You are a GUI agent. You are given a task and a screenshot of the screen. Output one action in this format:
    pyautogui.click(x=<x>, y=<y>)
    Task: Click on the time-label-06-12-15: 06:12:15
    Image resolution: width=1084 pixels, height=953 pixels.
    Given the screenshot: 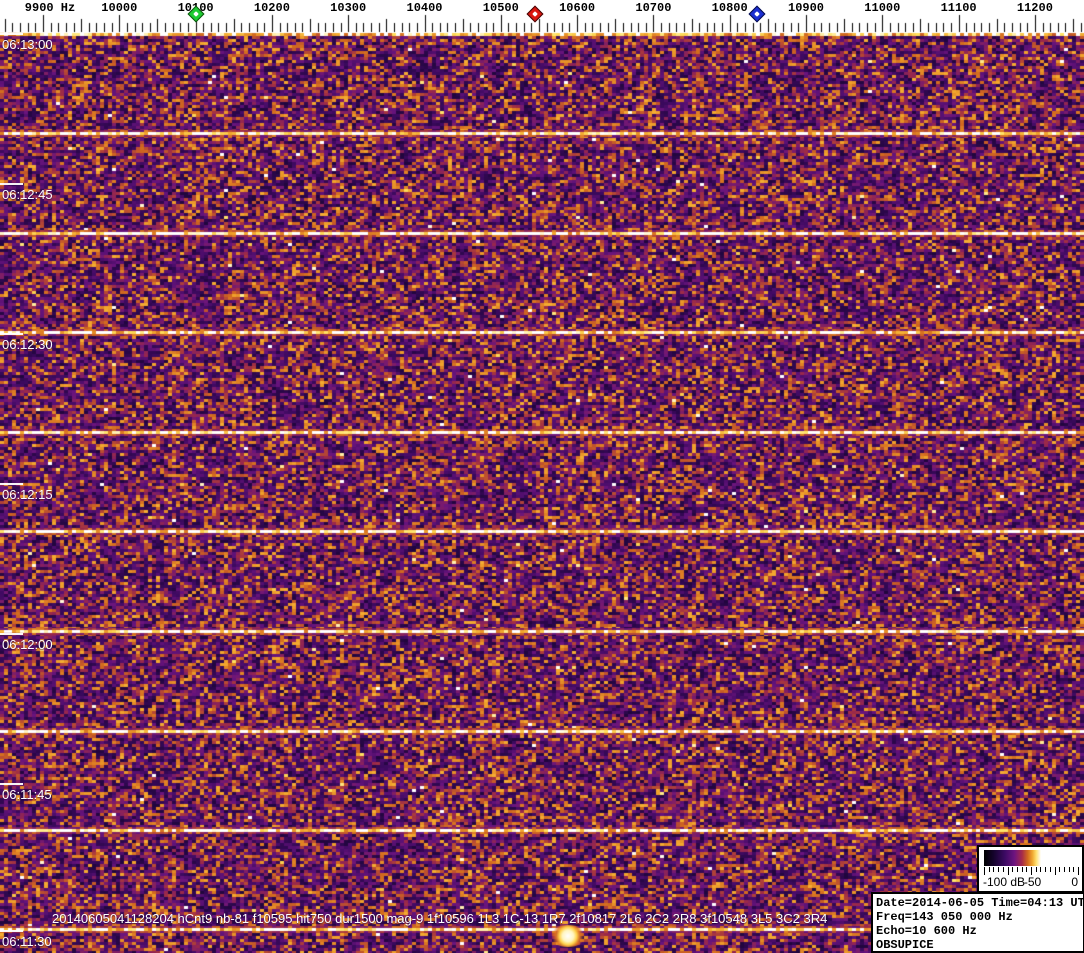 What is the action you would take?
    pyautogui.click(x=26, y=492)
    